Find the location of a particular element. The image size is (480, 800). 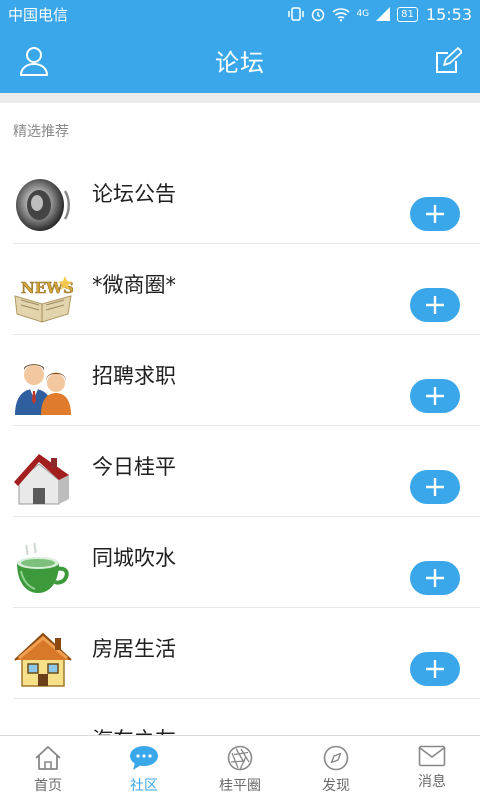

envelope-icon is located at coordinates (432, 756).